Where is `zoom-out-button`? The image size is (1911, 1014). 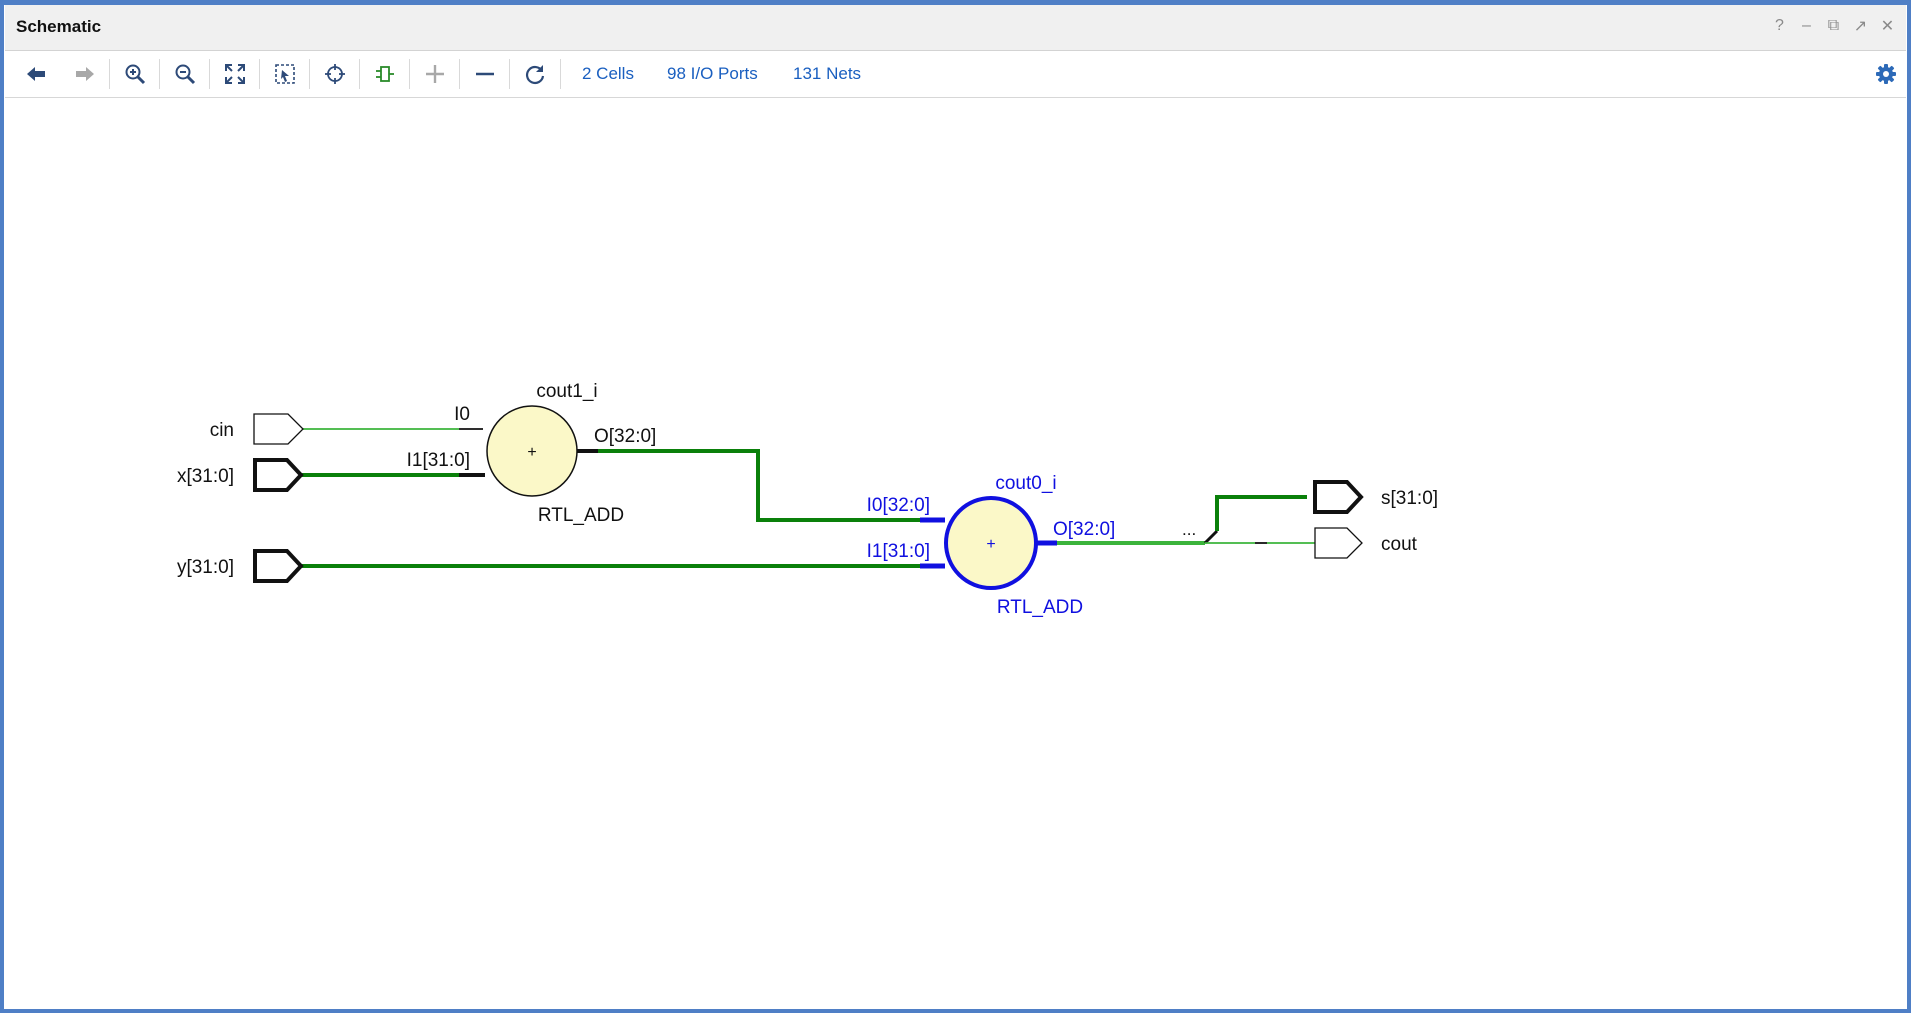
zoom-out-button is located at coordinates (185, 74).